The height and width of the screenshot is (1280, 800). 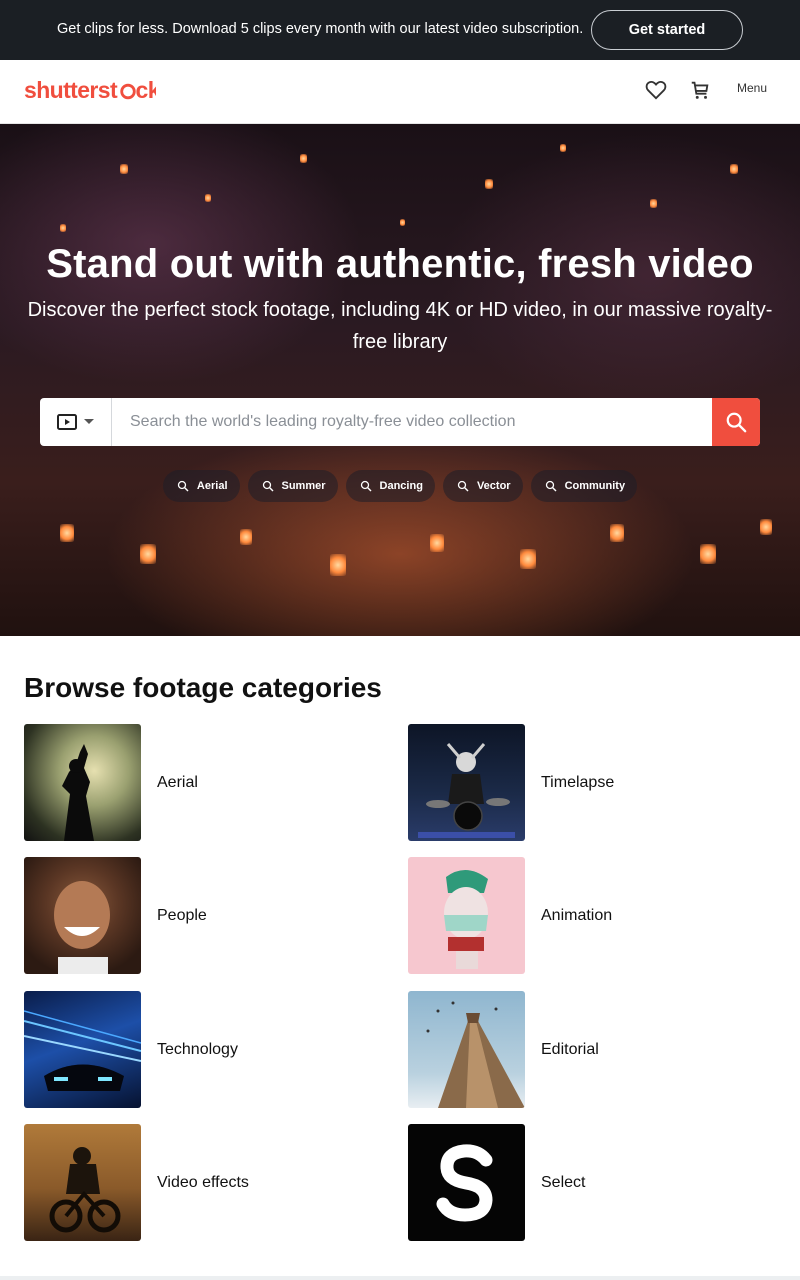 I want to click on select-logo-image, so click(x=464, y=1183).